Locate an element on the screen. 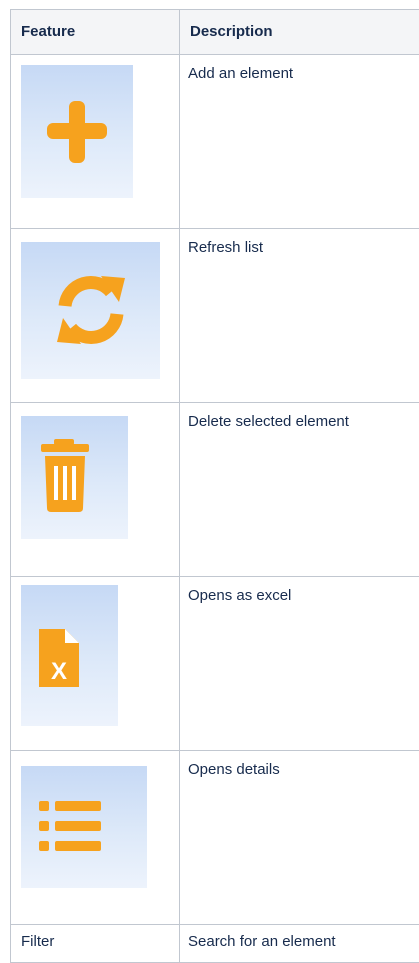 The image size is (419, 963). table-header-row: Feature Description is located at coordinates (215, 32).